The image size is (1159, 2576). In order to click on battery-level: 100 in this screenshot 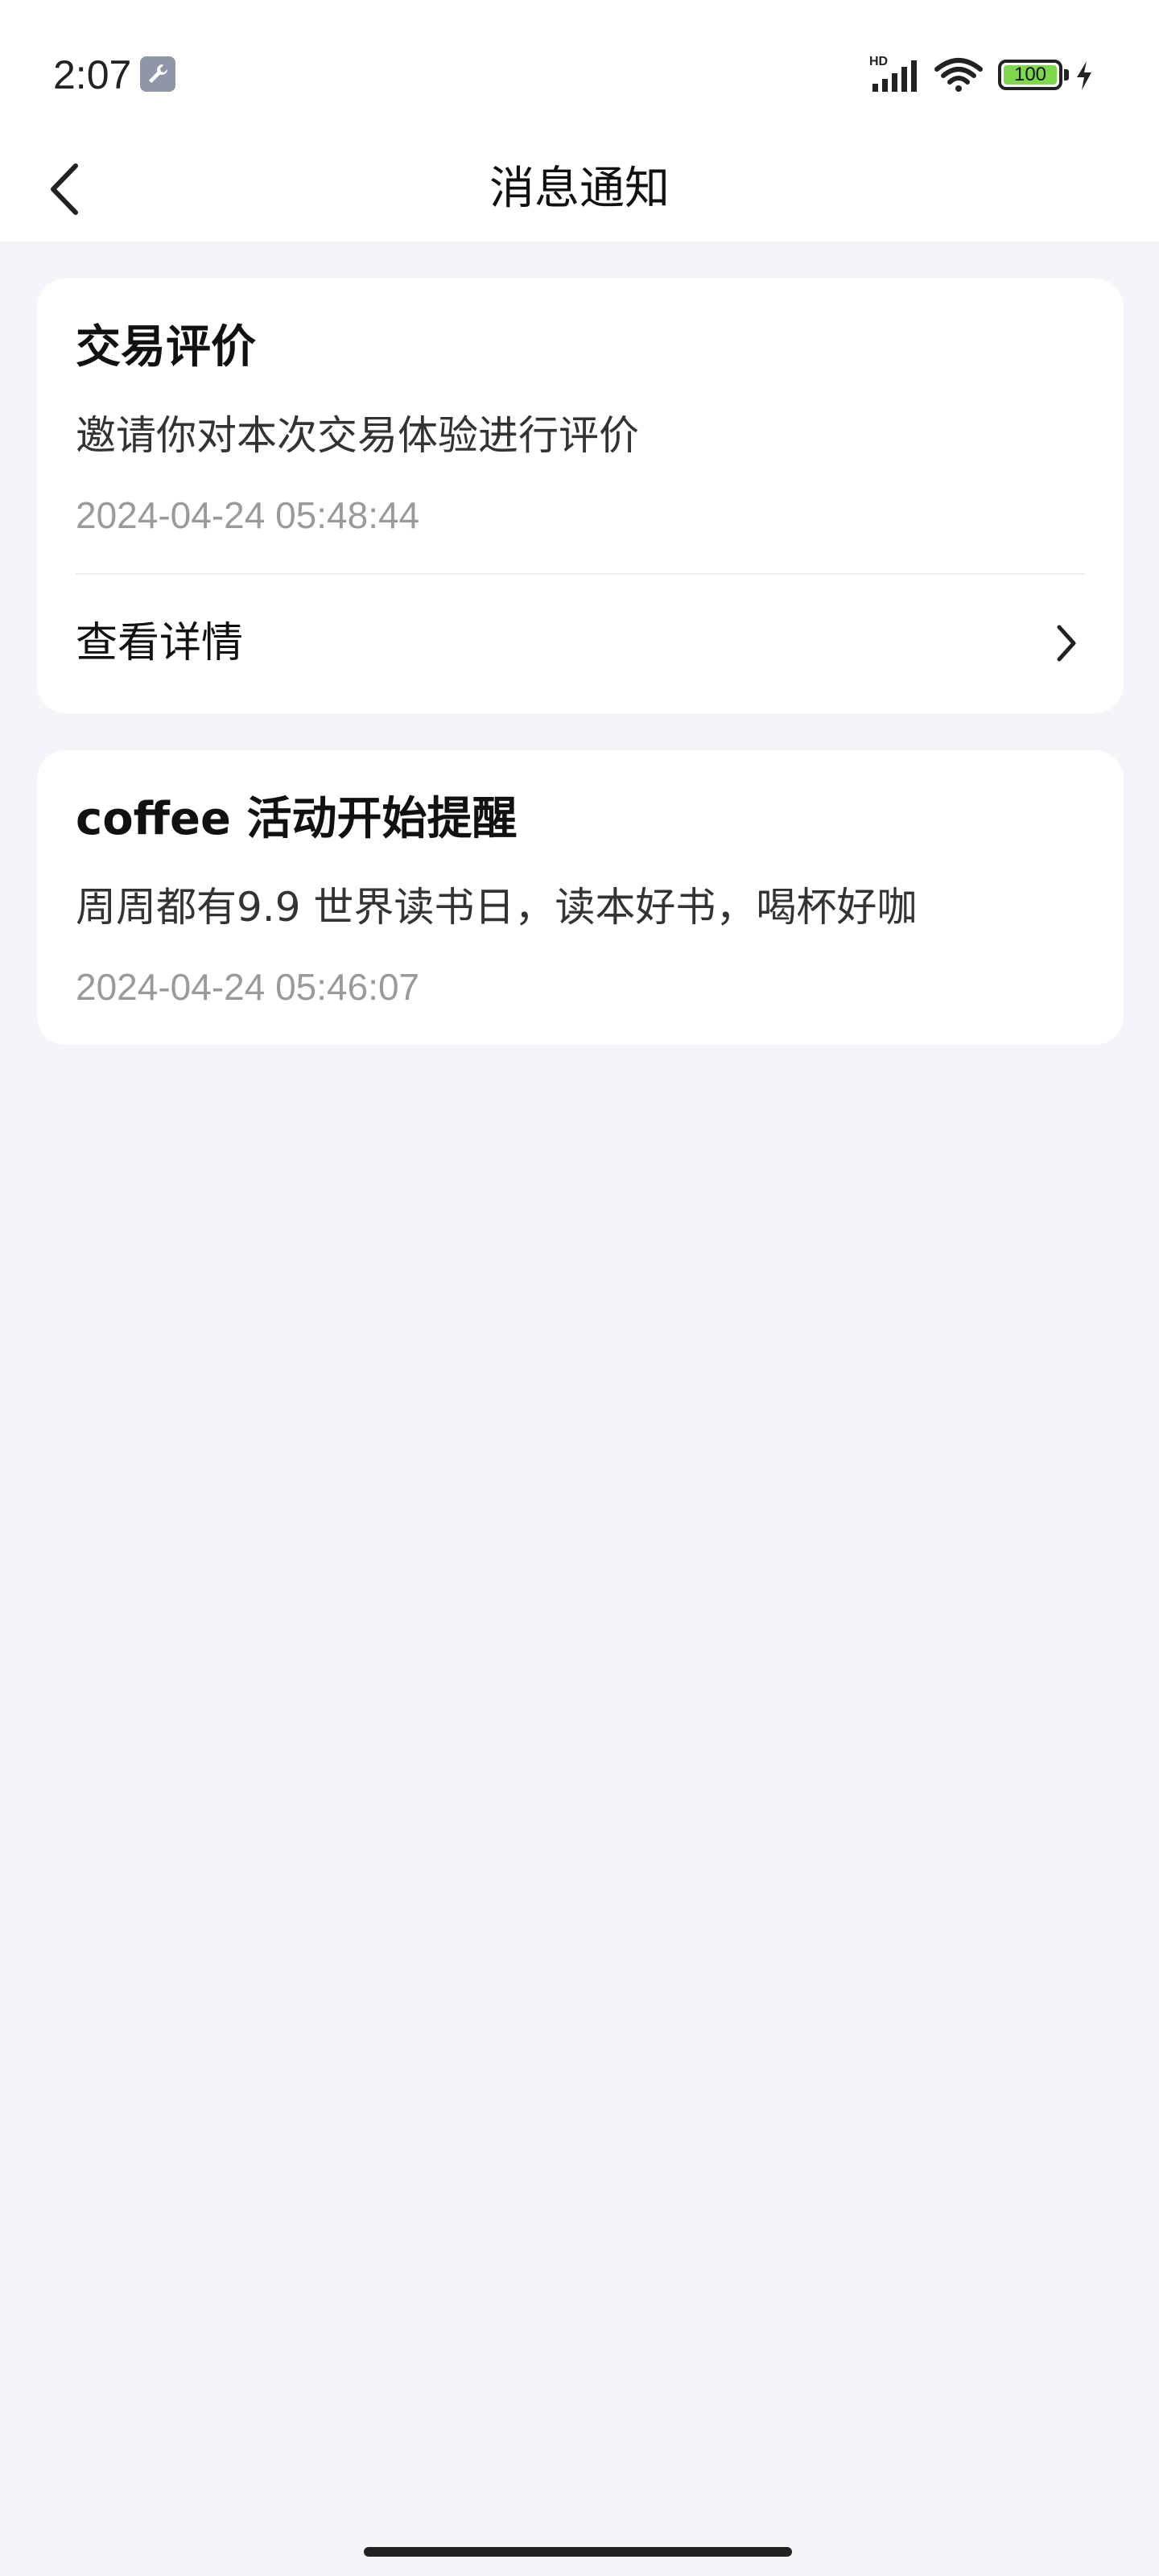, I will do `click(1030, 75)`.